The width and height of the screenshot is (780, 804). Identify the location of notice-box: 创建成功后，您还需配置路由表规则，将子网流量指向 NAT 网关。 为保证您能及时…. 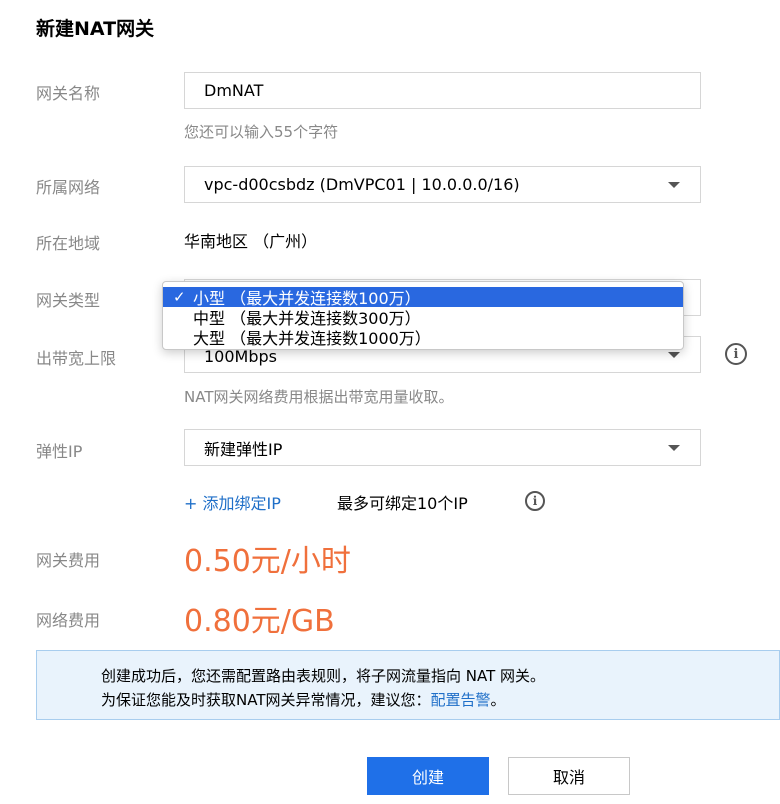
(408, 685).